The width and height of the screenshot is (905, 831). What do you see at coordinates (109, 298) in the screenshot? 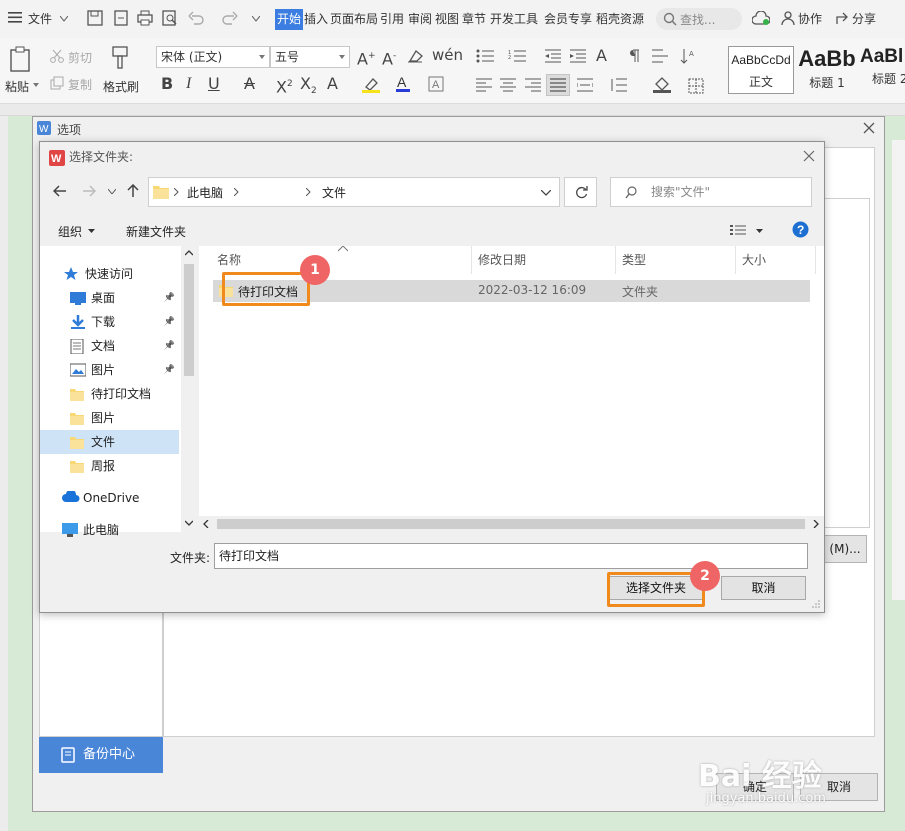
I see `sidebar-item: 桌面 📌` at bounding box center [109, 298].